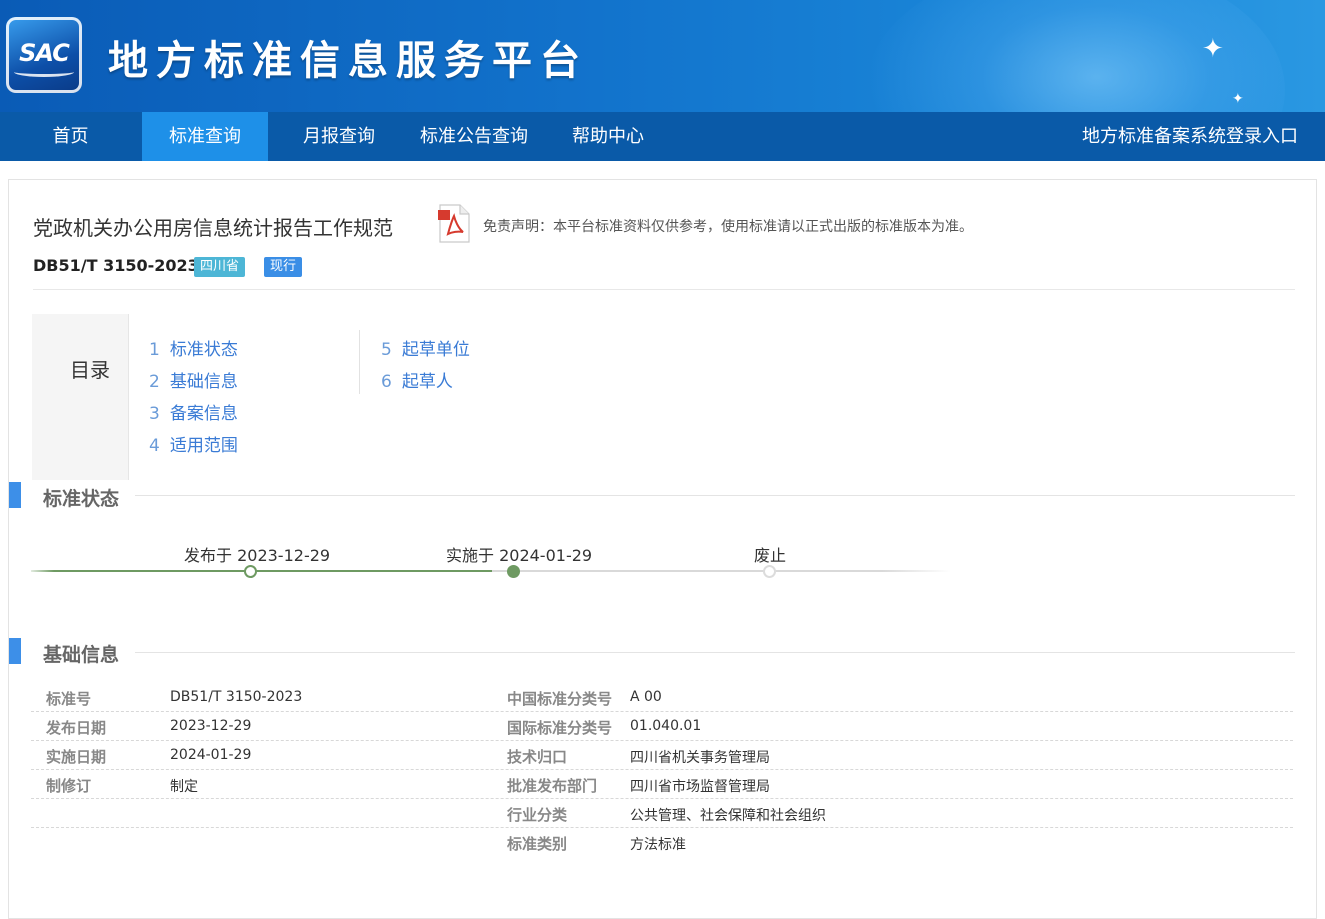 This screenshot has width=1325, height=919. I want to click on toc-num: 5, so click(386, 350).